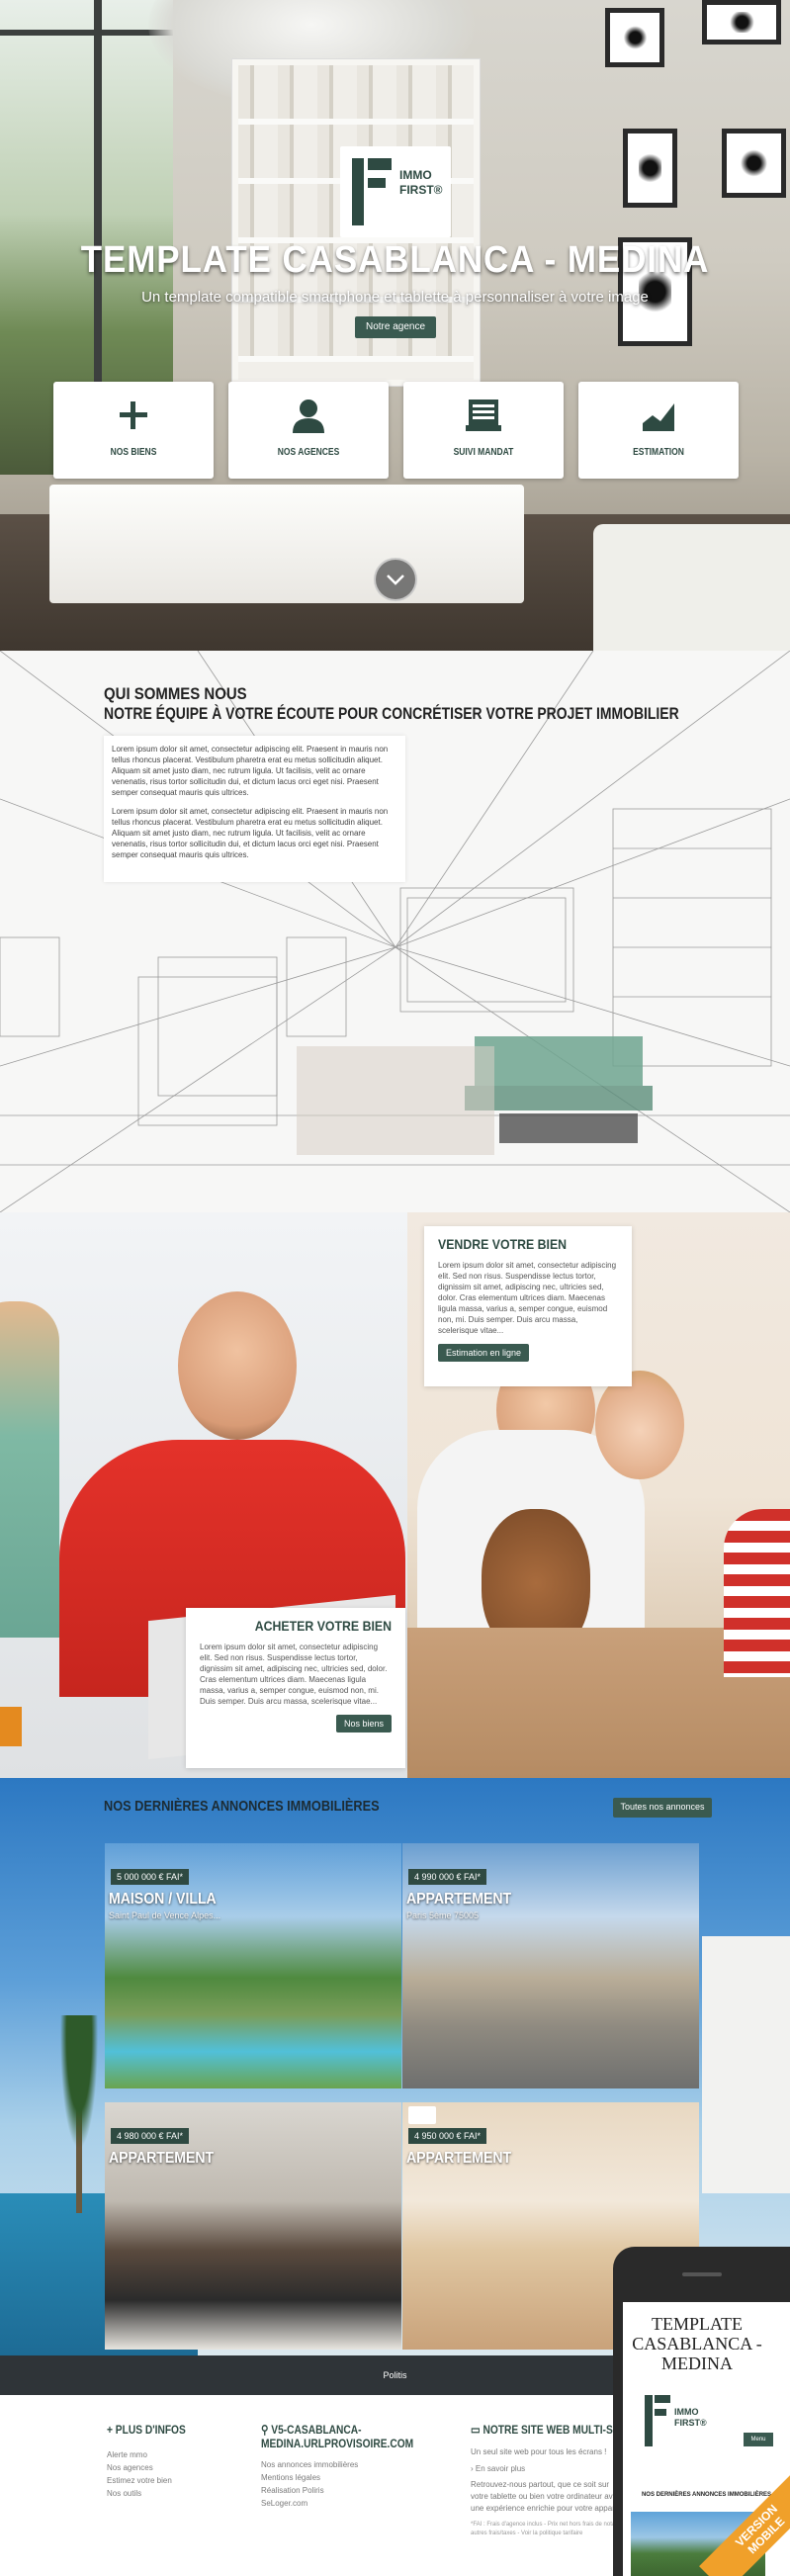  What do you see at coordinates (686, 2412) in the screenshot?
I see `mobile-logo-text1: IMMO` at bounding box center [686, 2412].